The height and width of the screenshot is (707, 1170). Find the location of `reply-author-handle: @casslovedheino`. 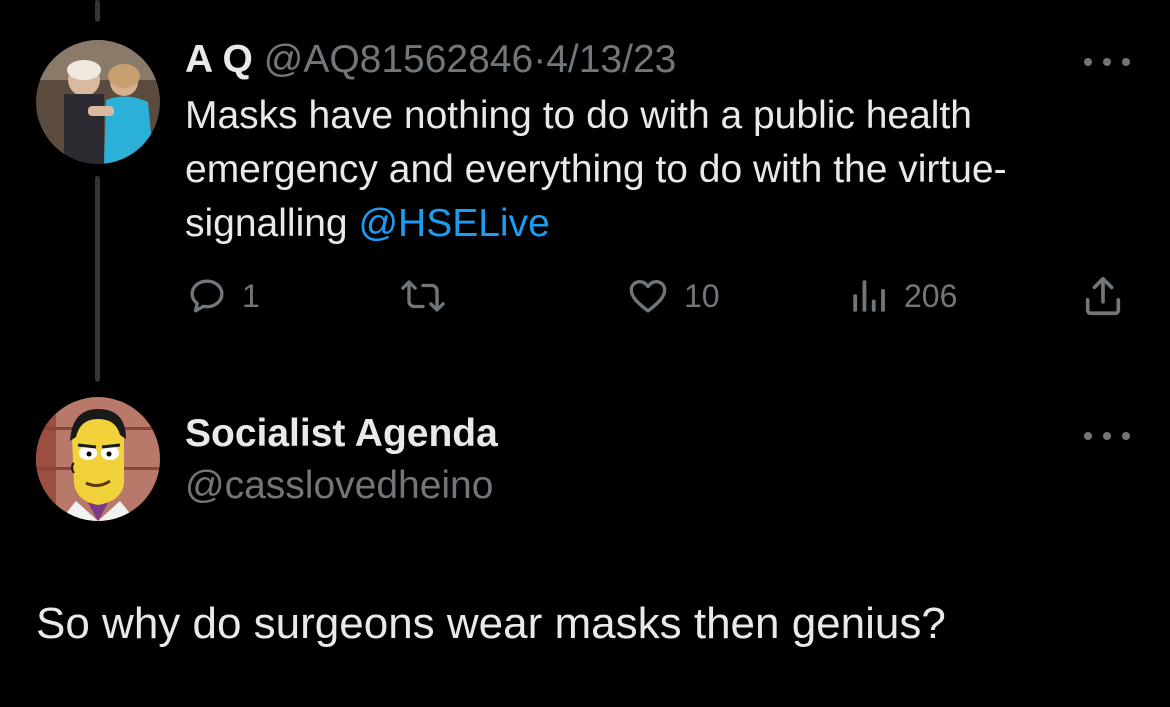

reply-author-handle: @casslovedheino is located at coordinates (339, 486).